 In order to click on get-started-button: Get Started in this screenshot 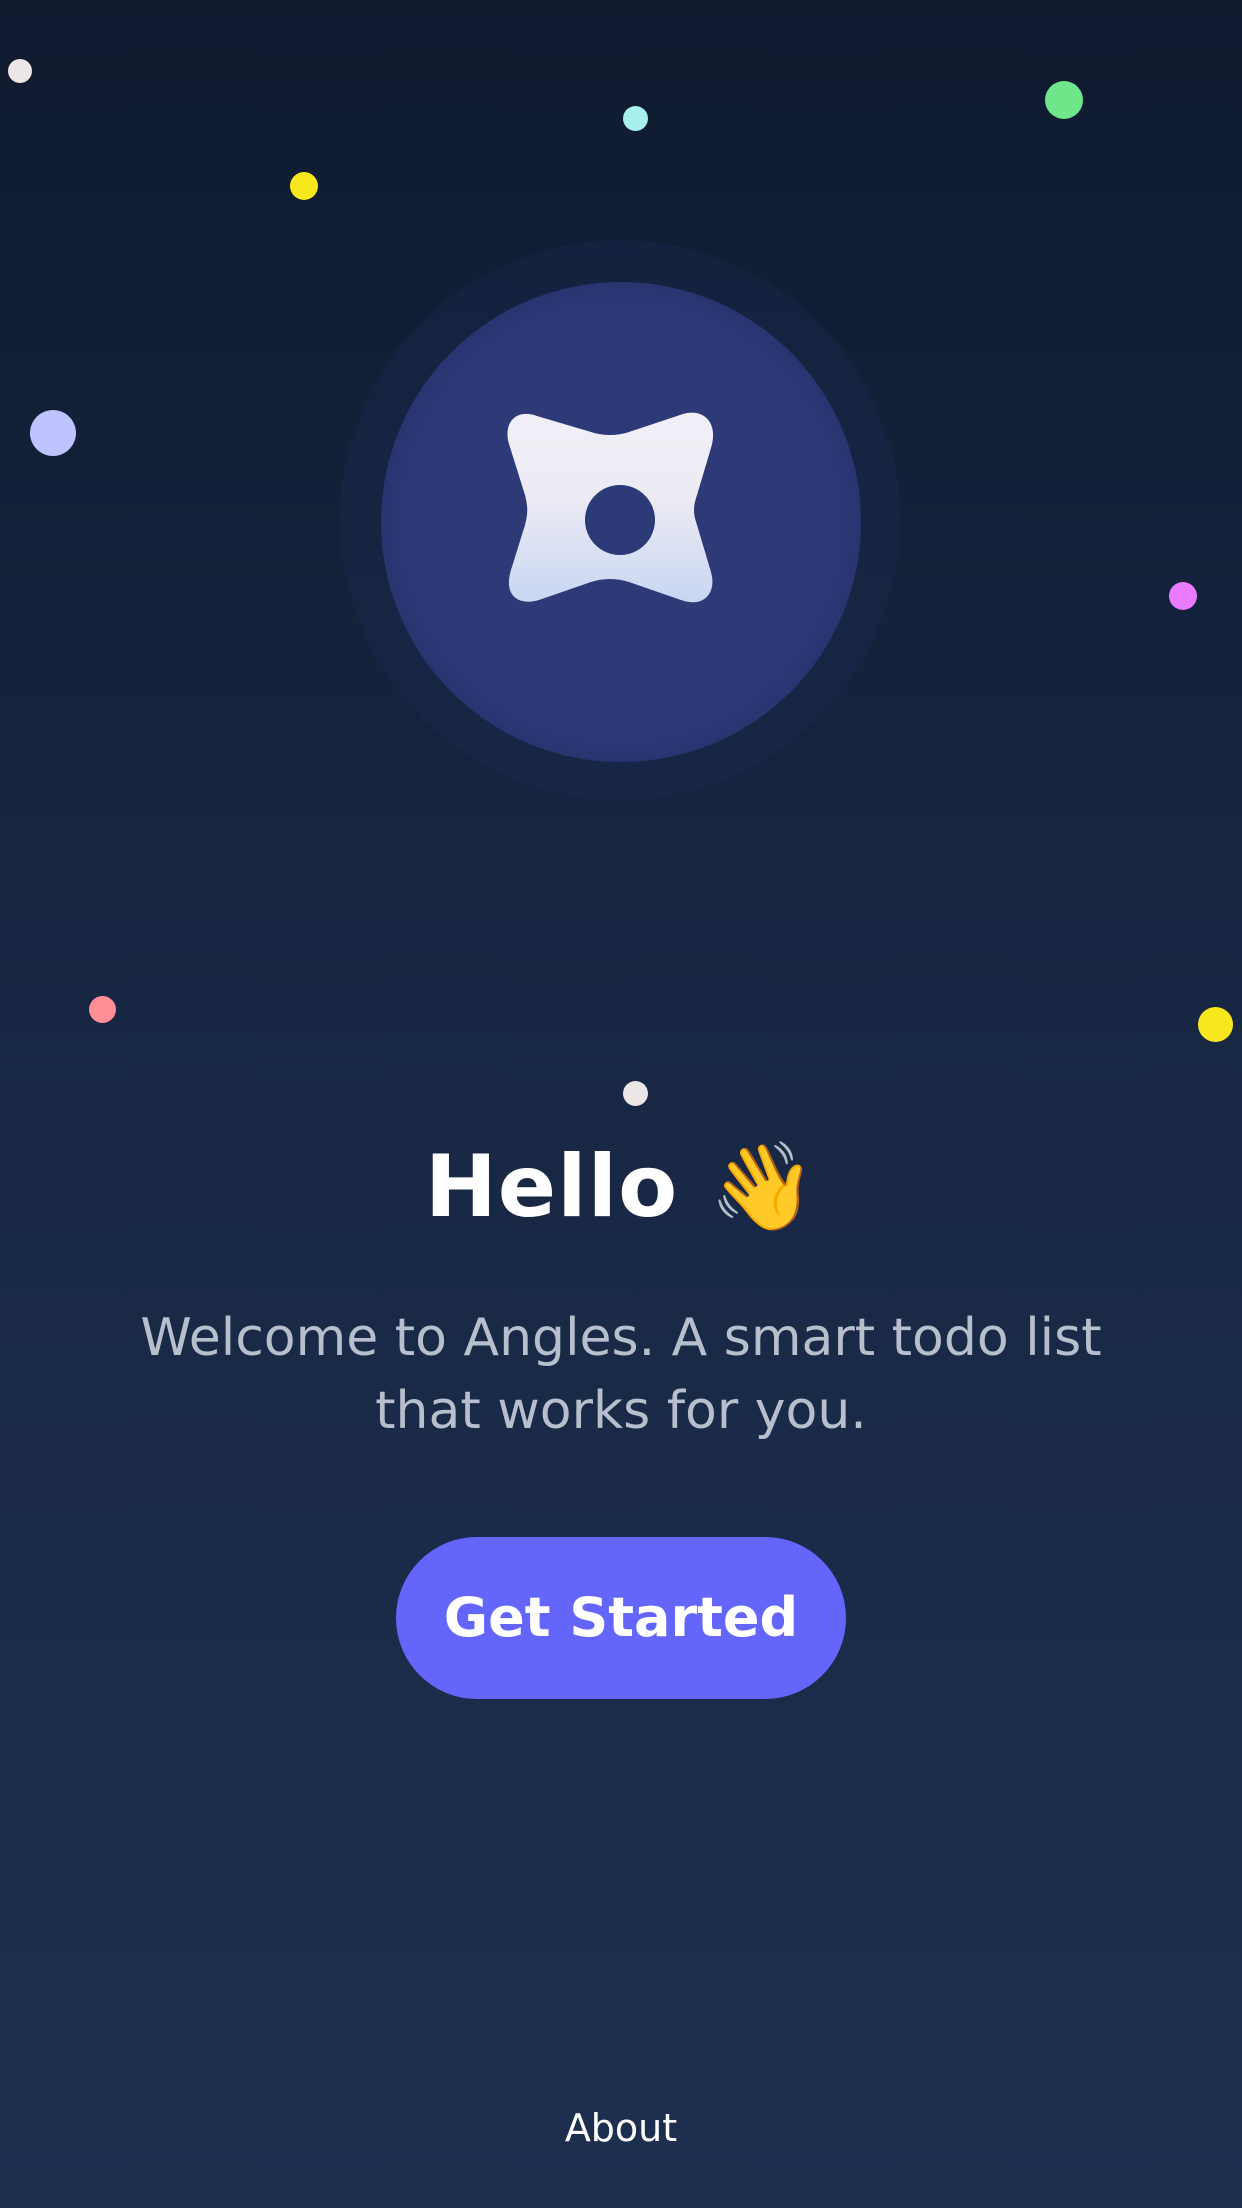, I will do `click(621, 1618)`.